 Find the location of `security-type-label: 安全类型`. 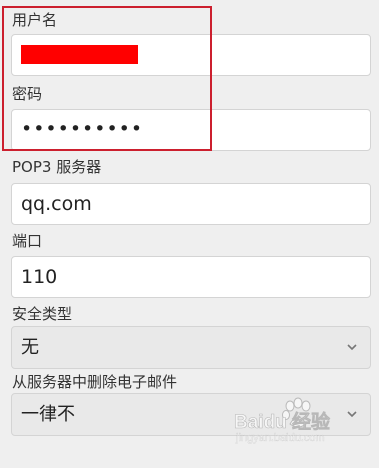

security-type-label: 安全类型 is located at coordinates (42, 314).